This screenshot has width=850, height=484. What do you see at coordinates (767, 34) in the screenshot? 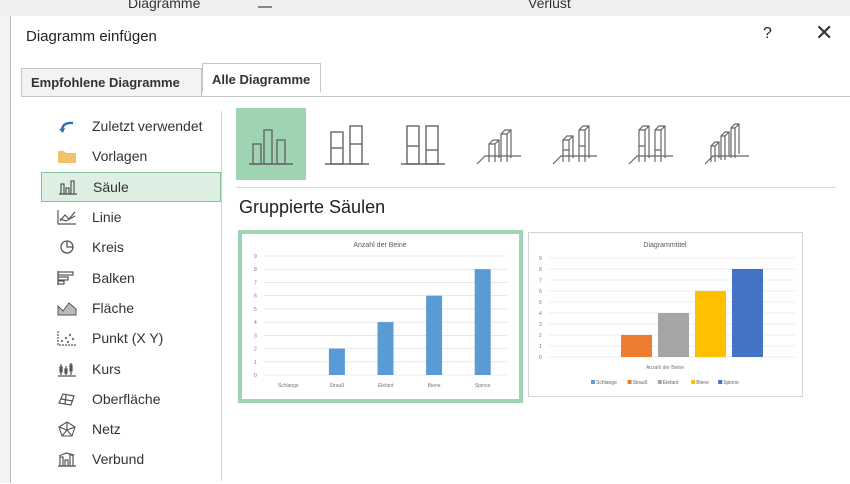
I see `help-button: ?` at bounding box center [767, 34].